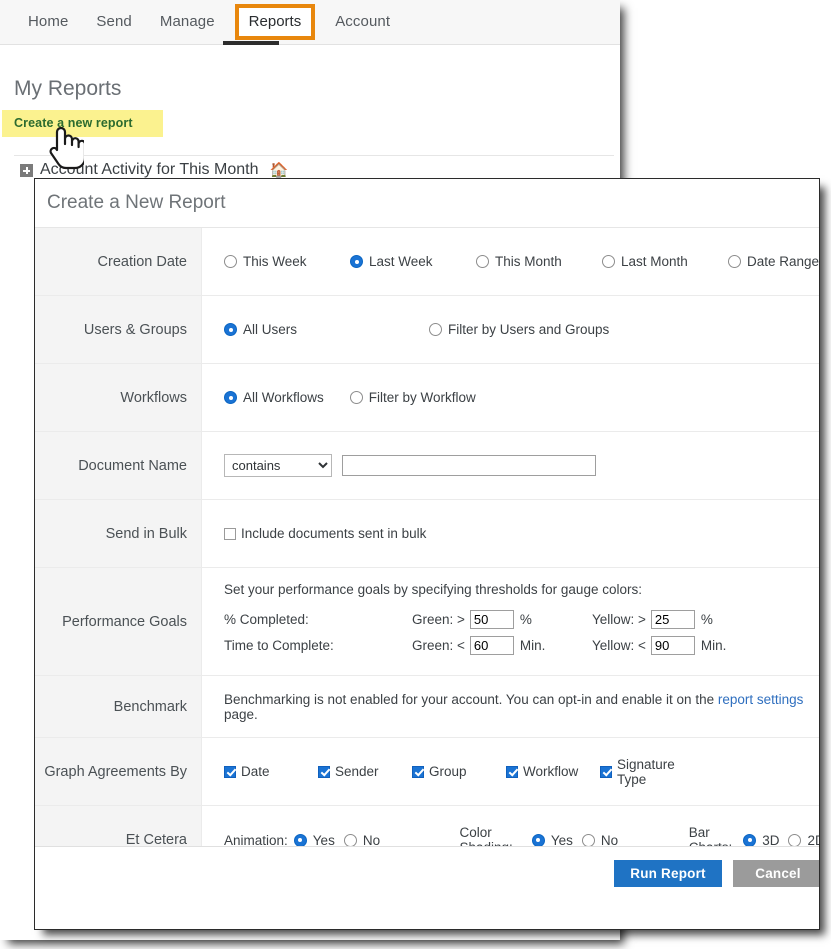 The image size is (831, 949). What do you see at coordinates (519, 329) in the screenshot?
I see `radio-filter-users-groups: Filter by Users and Groups` at bounding box center [519, 329].